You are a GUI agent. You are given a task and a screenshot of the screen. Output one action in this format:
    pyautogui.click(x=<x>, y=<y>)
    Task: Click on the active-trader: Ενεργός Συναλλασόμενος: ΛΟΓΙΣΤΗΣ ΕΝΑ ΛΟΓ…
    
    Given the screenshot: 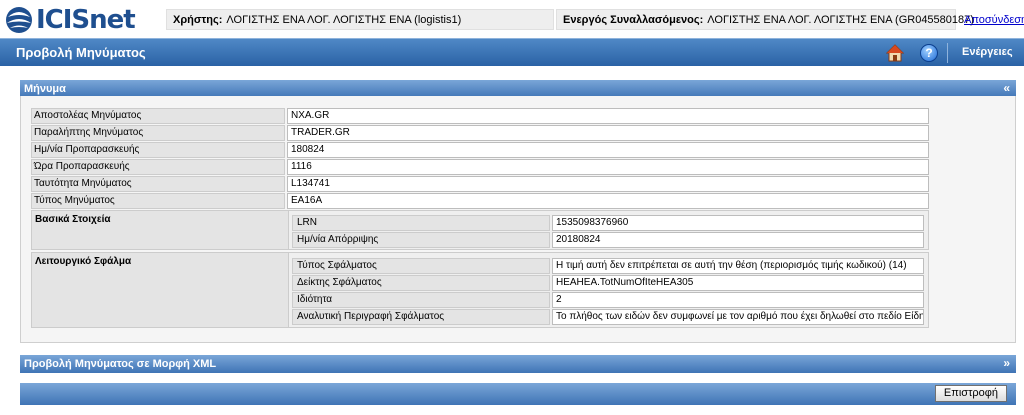 What is the action you would take?
    pyautogui.click(x=765, y=19)
    